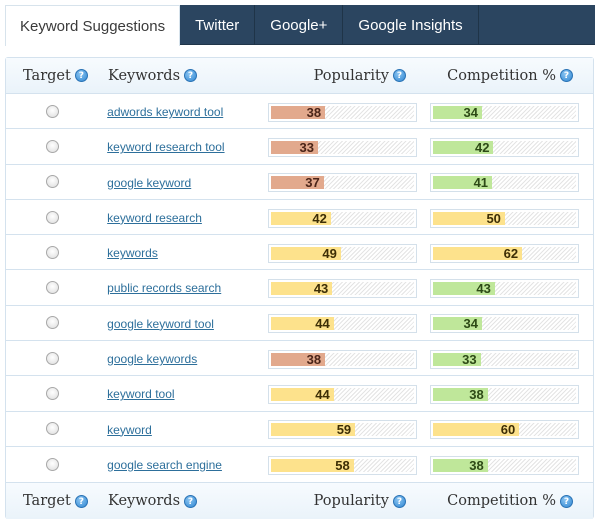 This screenshot has height=525, width=600. I want to click on popularity-bar-track: 49, so click(342, 253).